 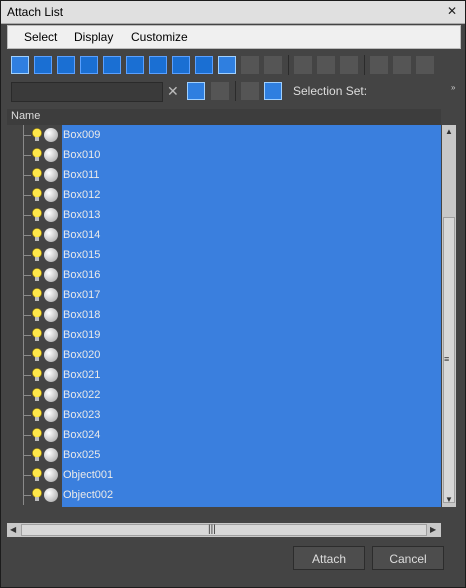 I want to click on filter-cameras-icon, so click(x=89, y=65).